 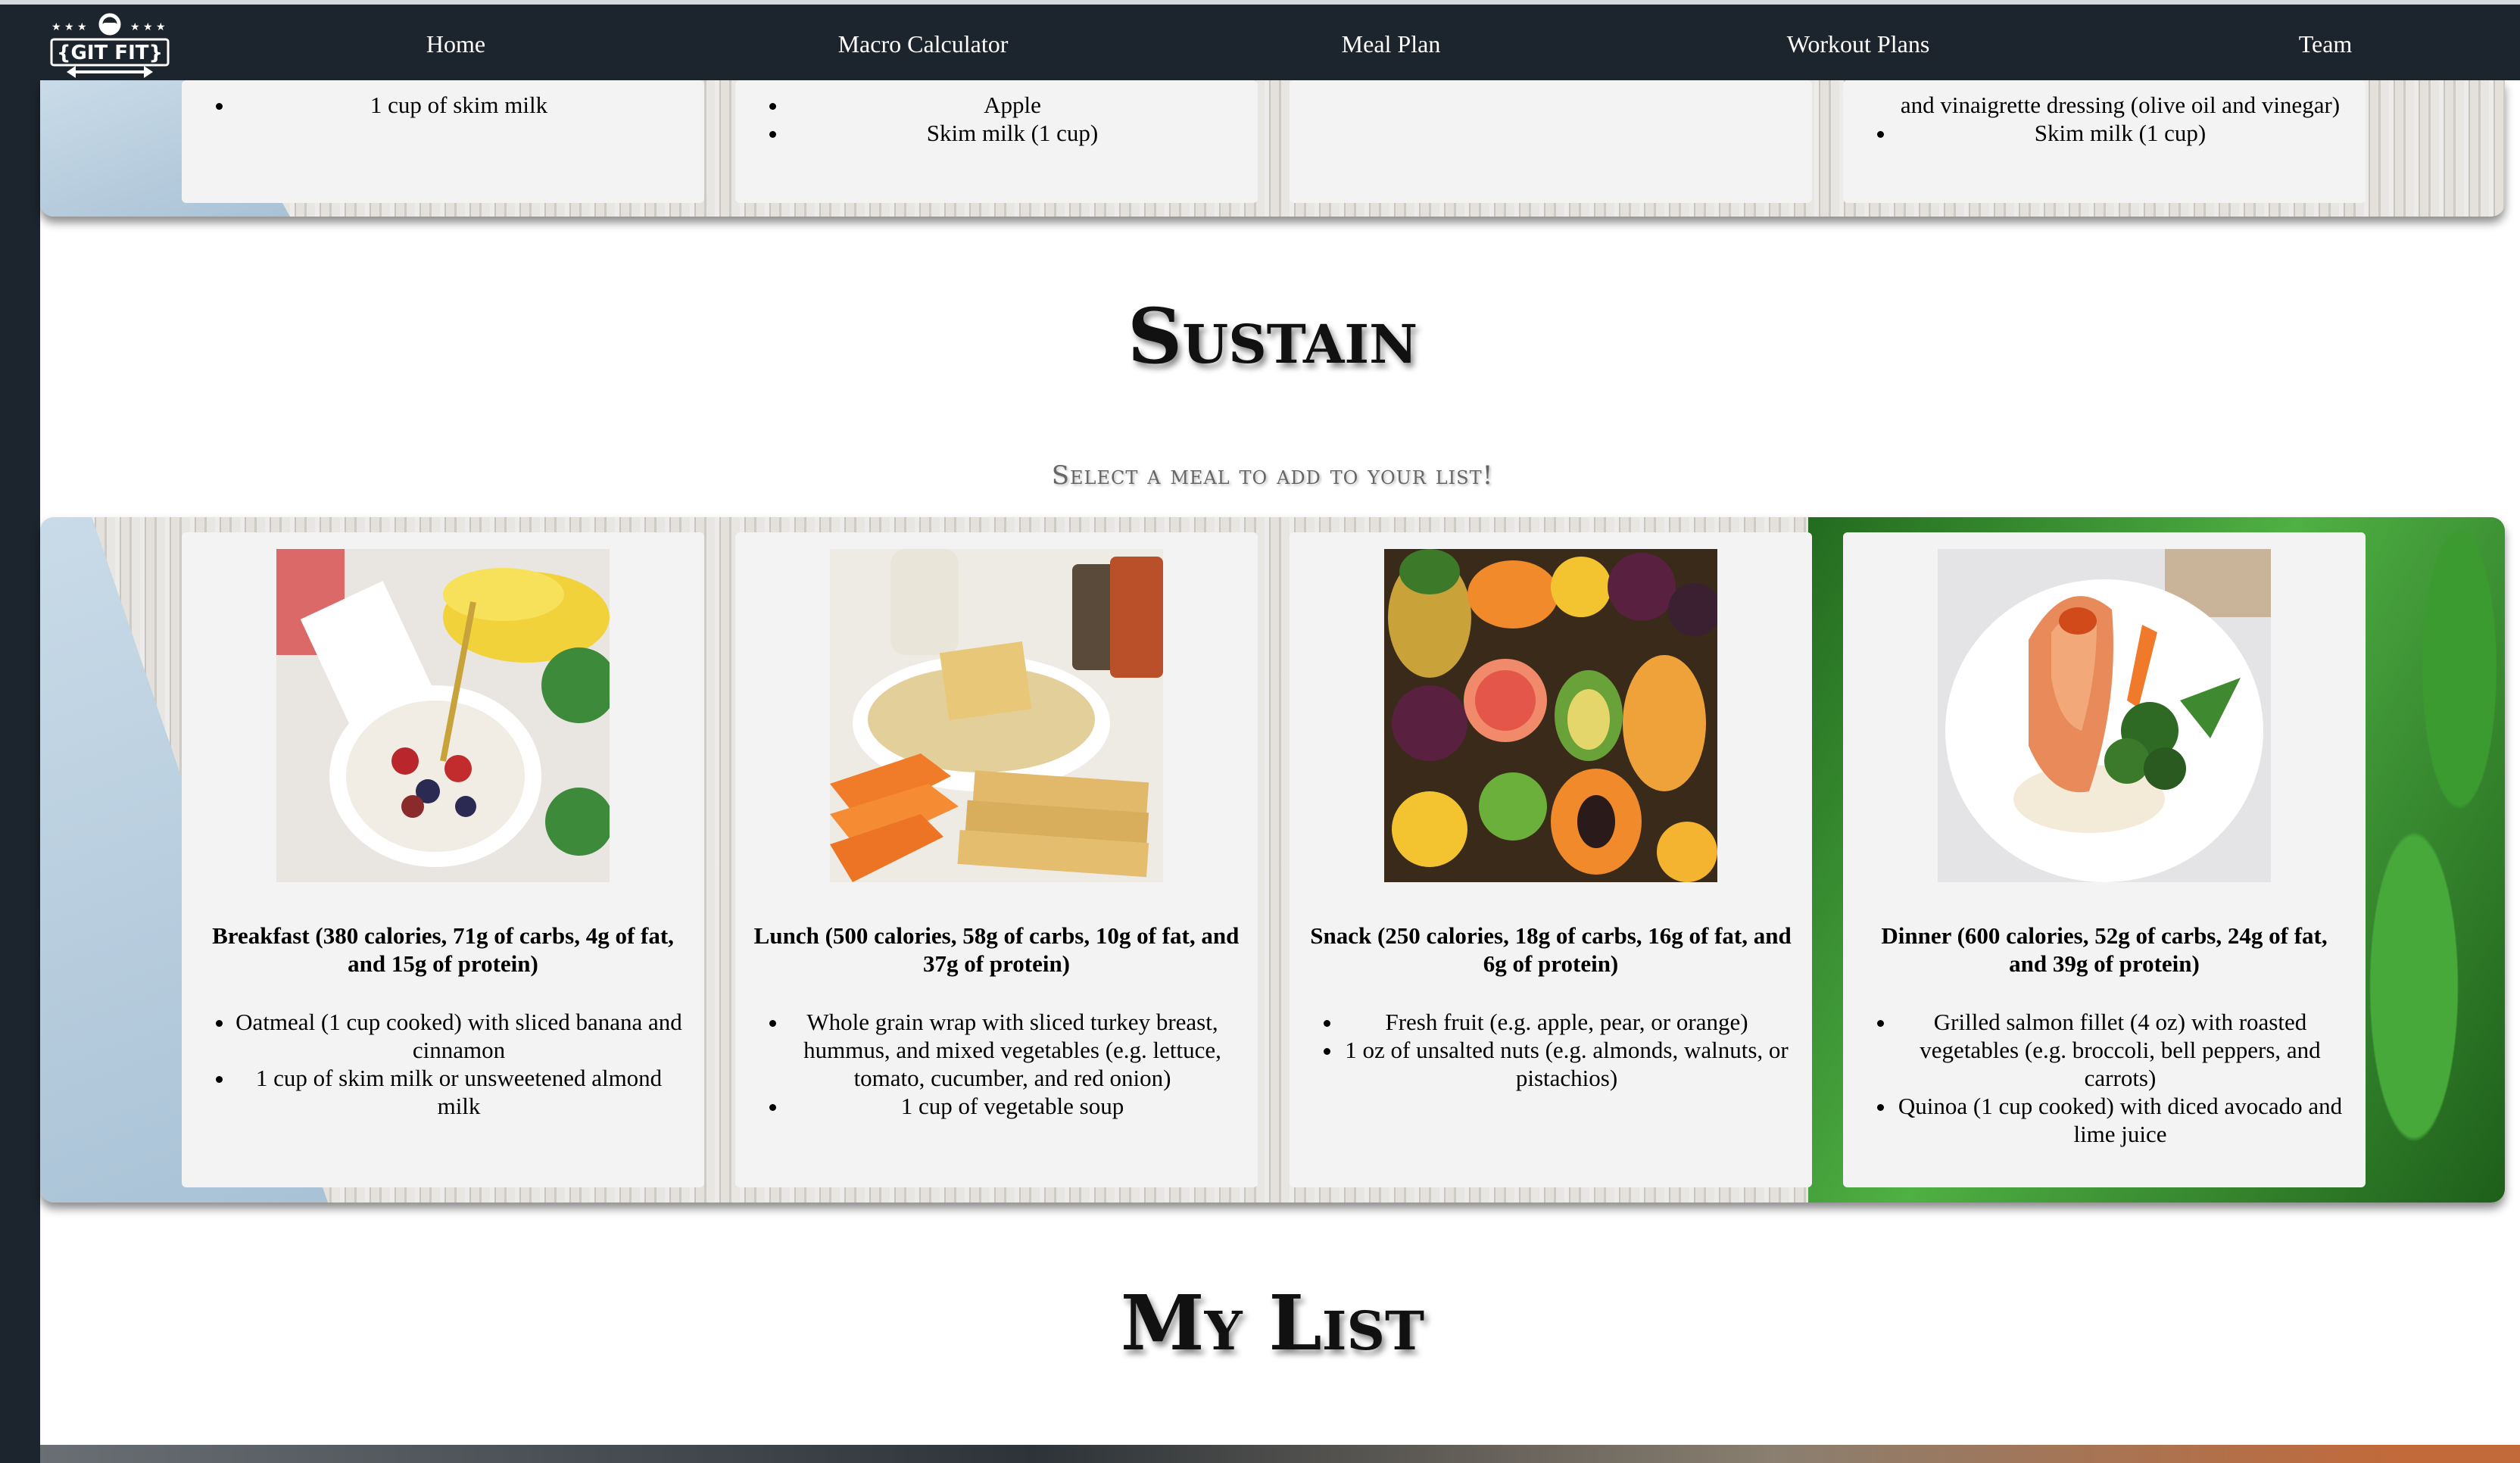 I want to click on nav-team-link: Team, so click(x=2326, y=44).